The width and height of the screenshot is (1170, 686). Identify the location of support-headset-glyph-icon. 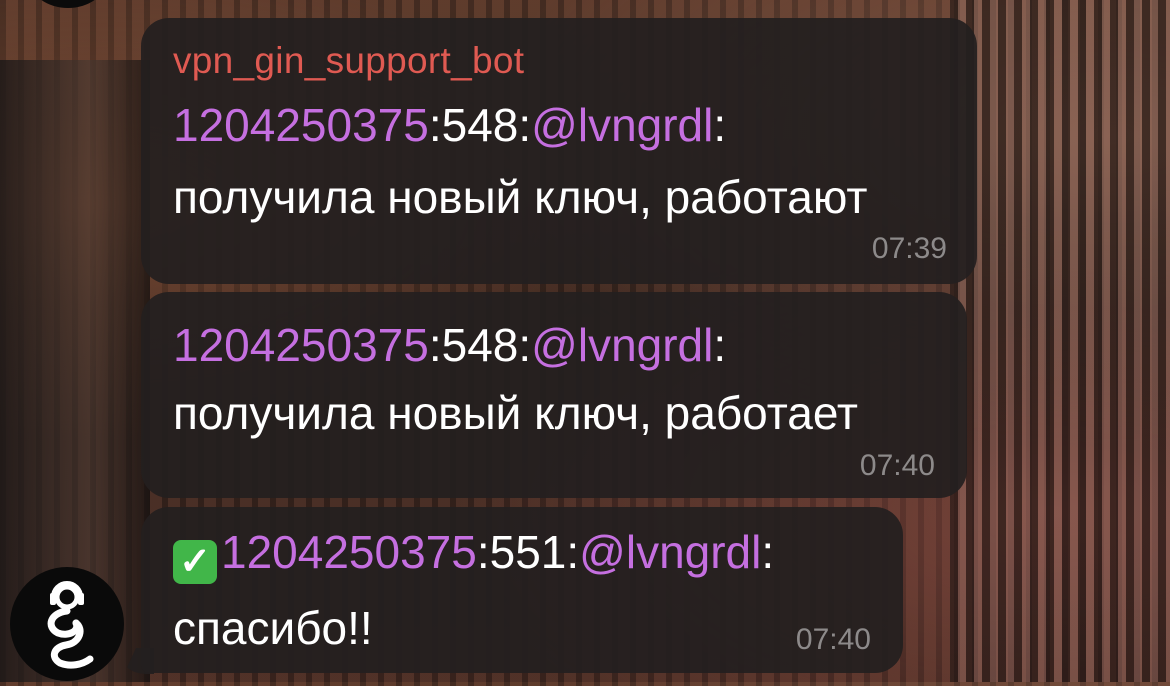
(70, 625).